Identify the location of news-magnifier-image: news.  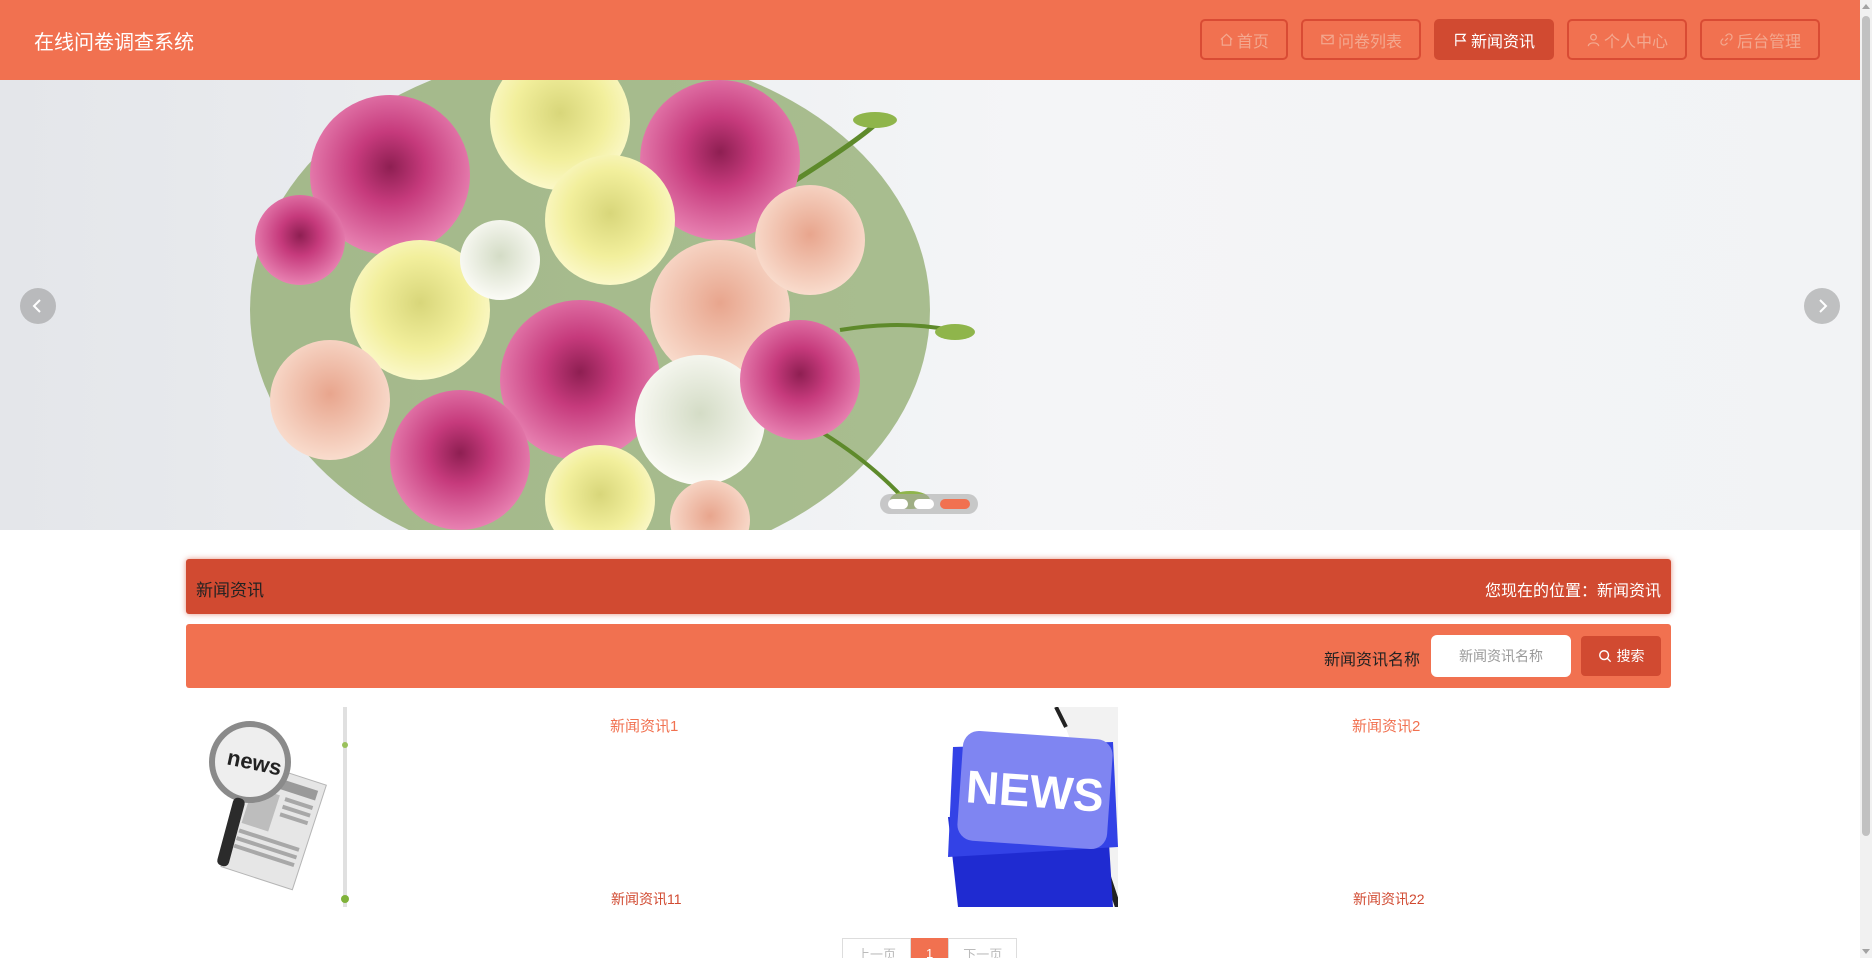
(285, 807).